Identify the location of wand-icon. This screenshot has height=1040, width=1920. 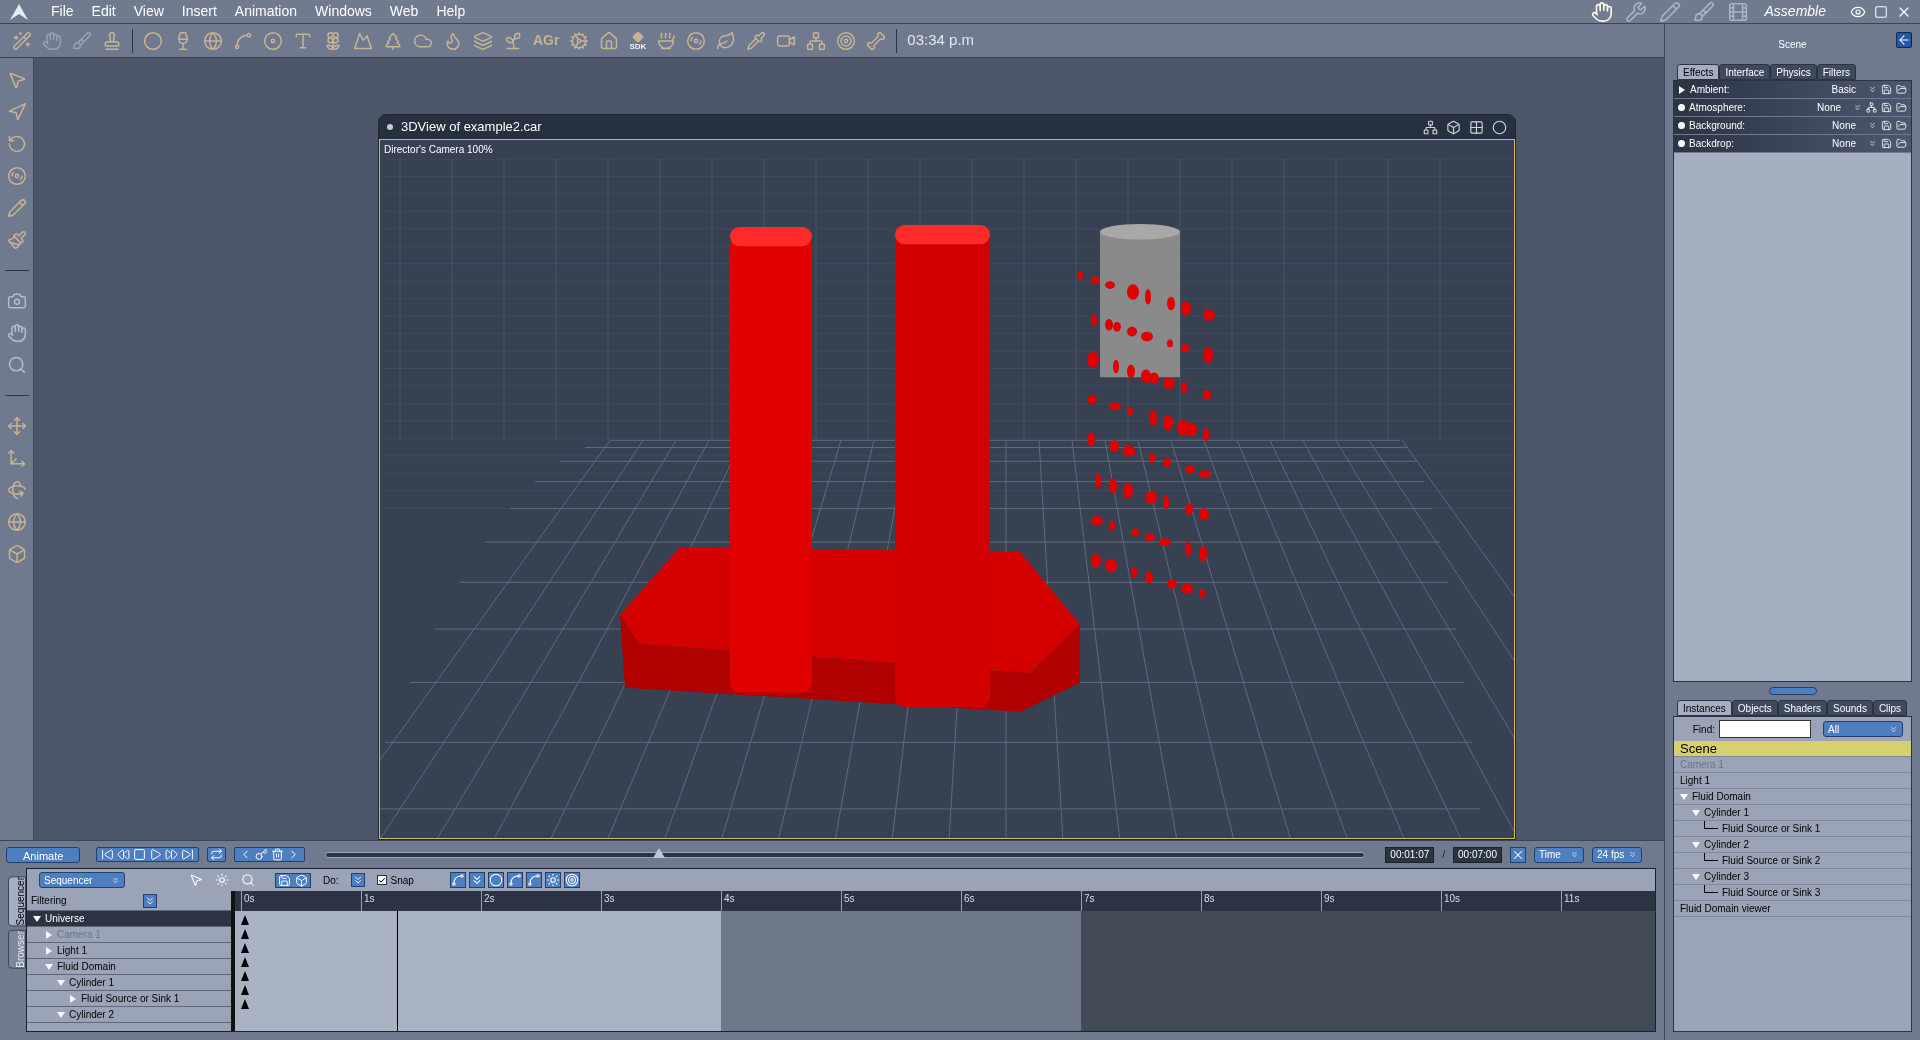
(22, 40).